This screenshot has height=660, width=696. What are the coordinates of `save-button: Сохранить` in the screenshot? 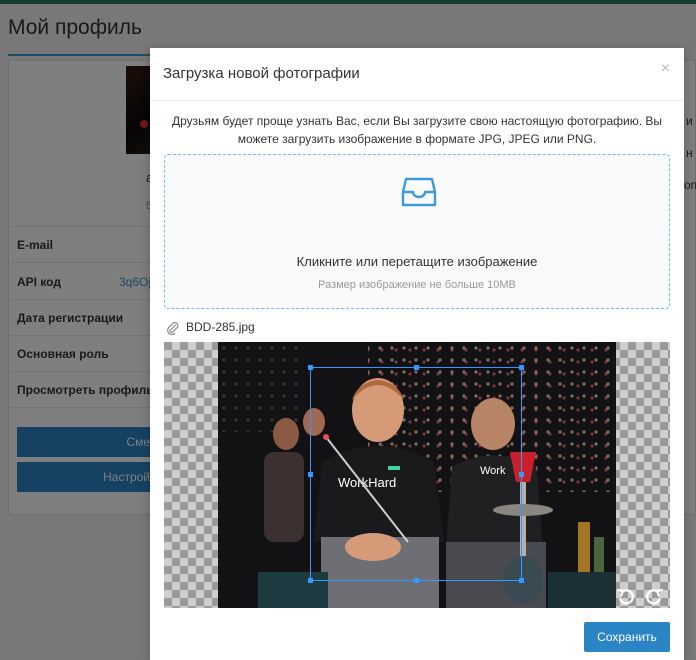 It's located at (627, 637).